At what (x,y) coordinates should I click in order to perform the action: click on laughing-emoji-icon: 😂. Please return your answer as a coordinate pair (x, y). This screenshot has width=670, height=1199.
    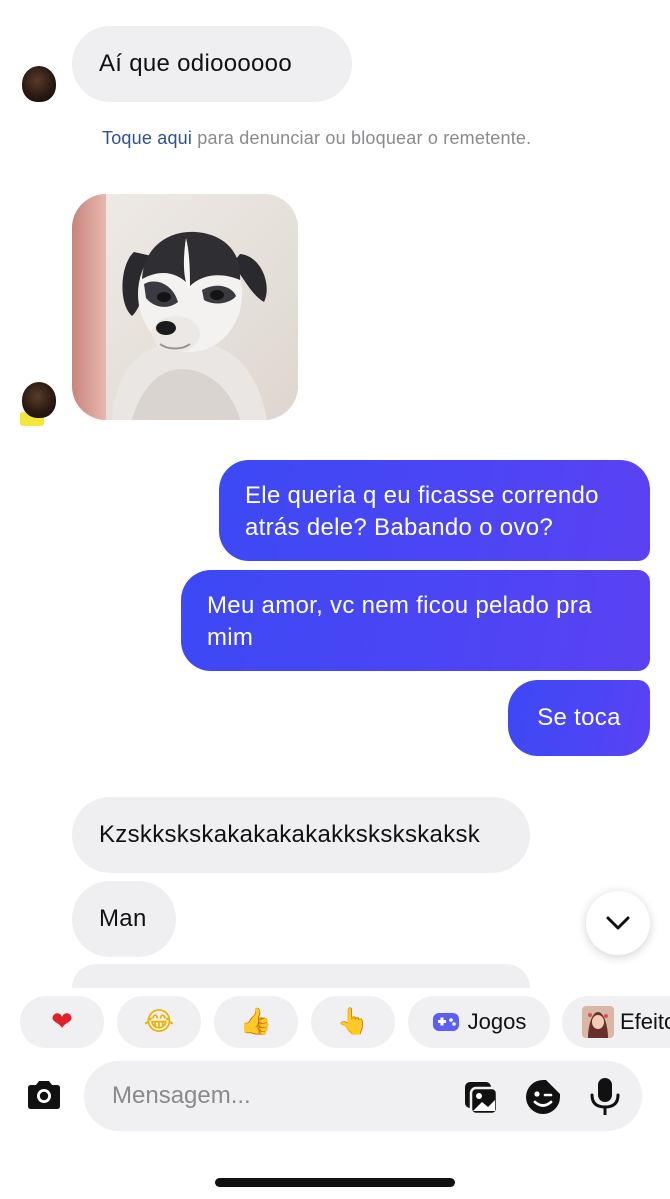
    Looking at the image, I should click on (159, 1022).